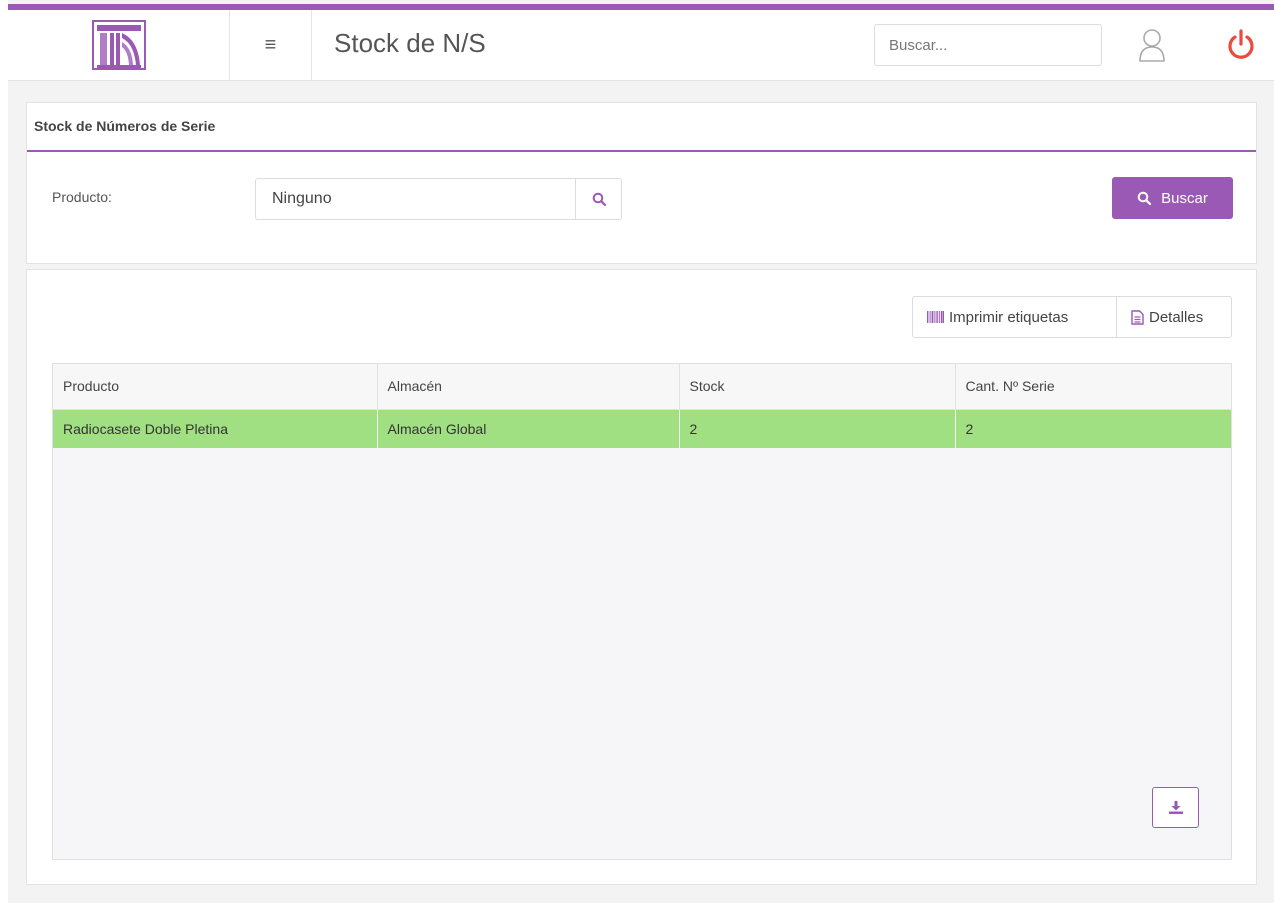 The width and height of the screenshot is (1274, 903). I want to click on cell-stock: 2, so click(817, 428).